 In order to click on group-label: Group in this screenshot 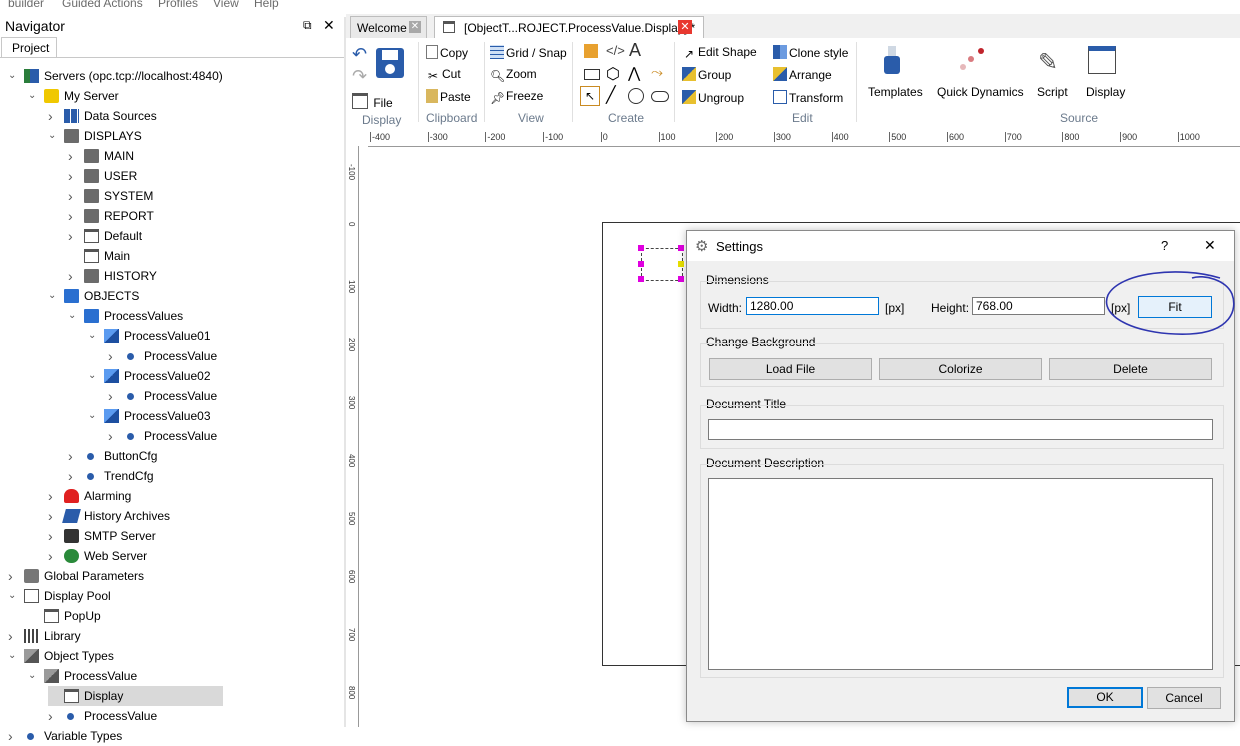, I will do `click(715, 75)`.